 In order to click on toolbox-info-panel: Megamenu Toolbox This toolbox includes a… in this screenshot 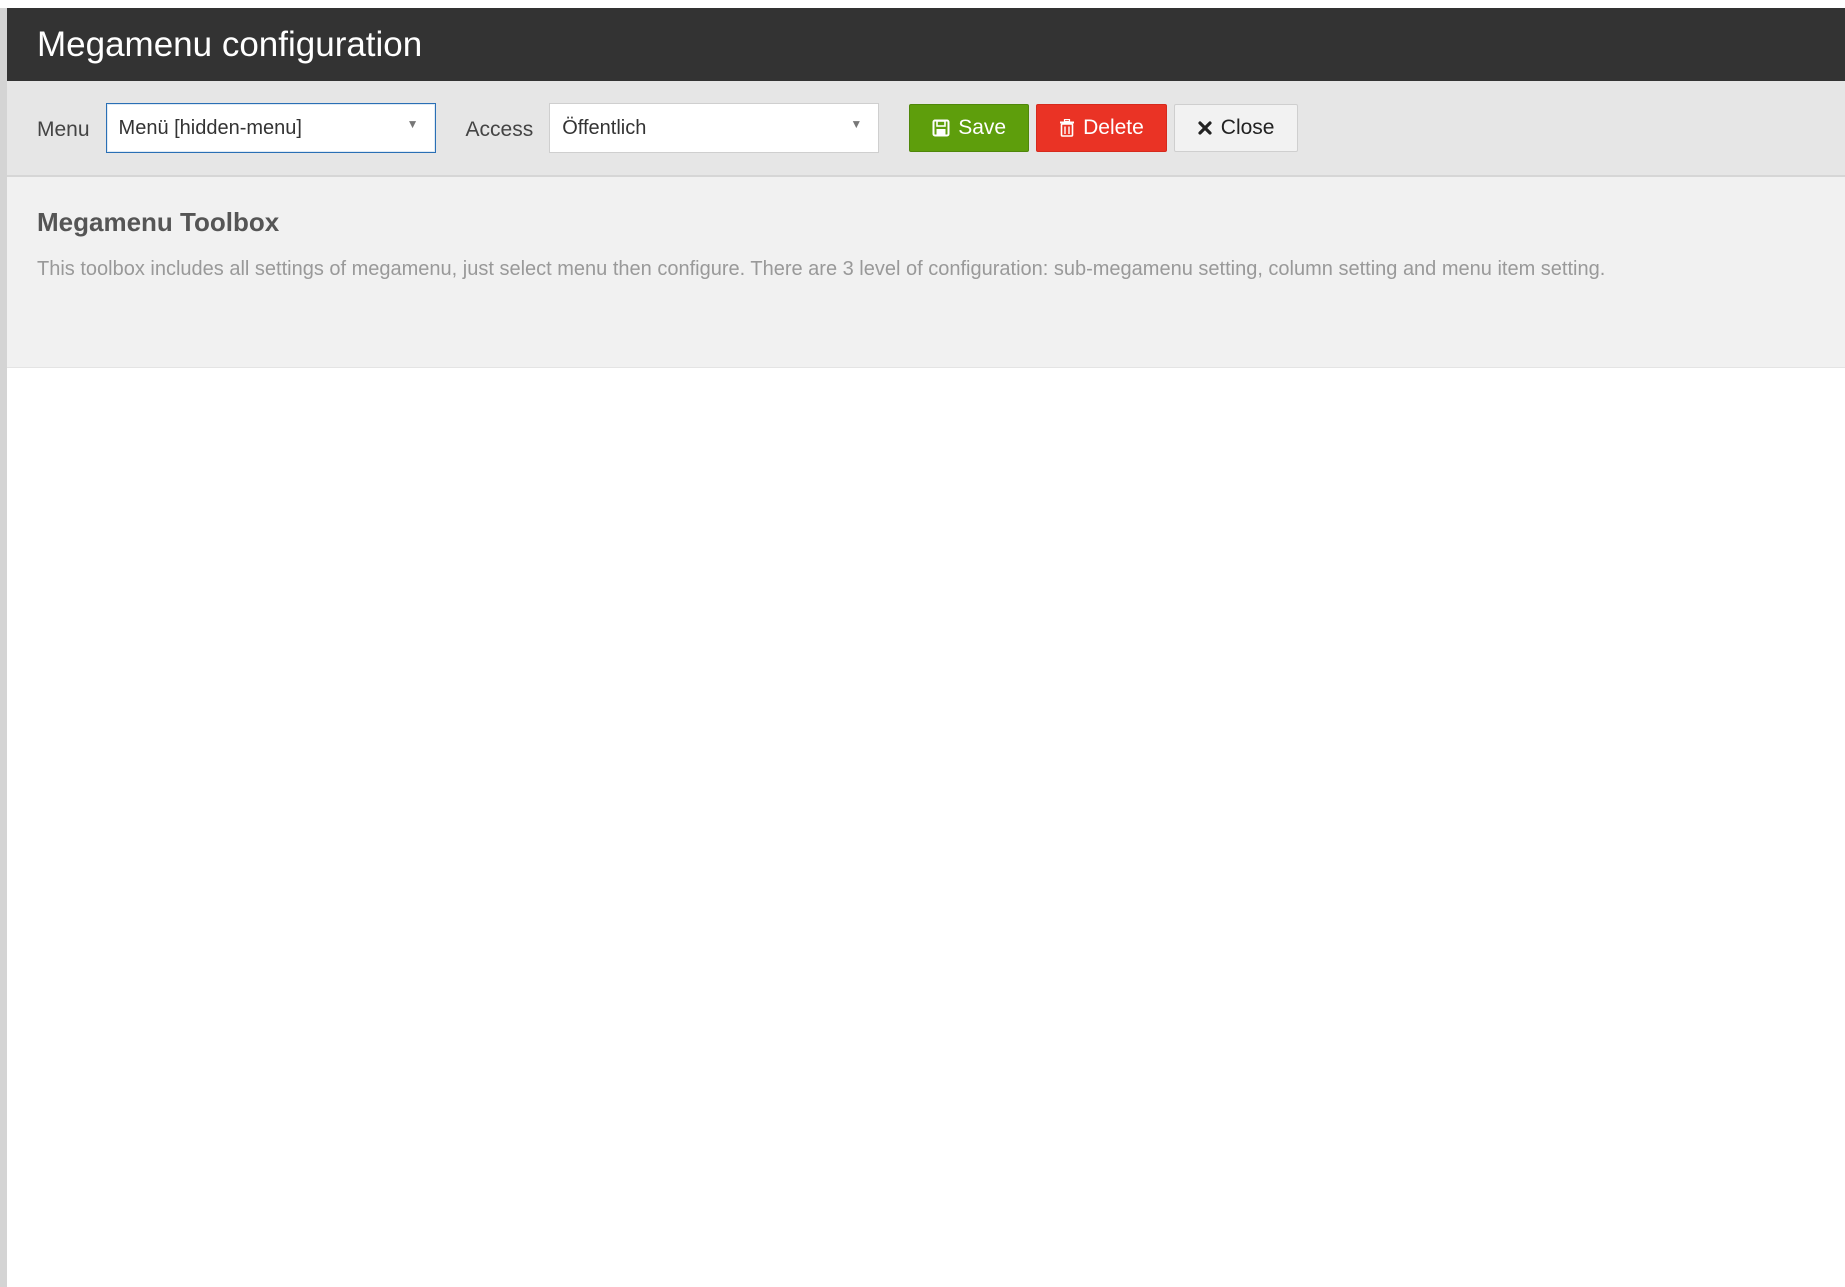, I will do `click(926, 272)`.